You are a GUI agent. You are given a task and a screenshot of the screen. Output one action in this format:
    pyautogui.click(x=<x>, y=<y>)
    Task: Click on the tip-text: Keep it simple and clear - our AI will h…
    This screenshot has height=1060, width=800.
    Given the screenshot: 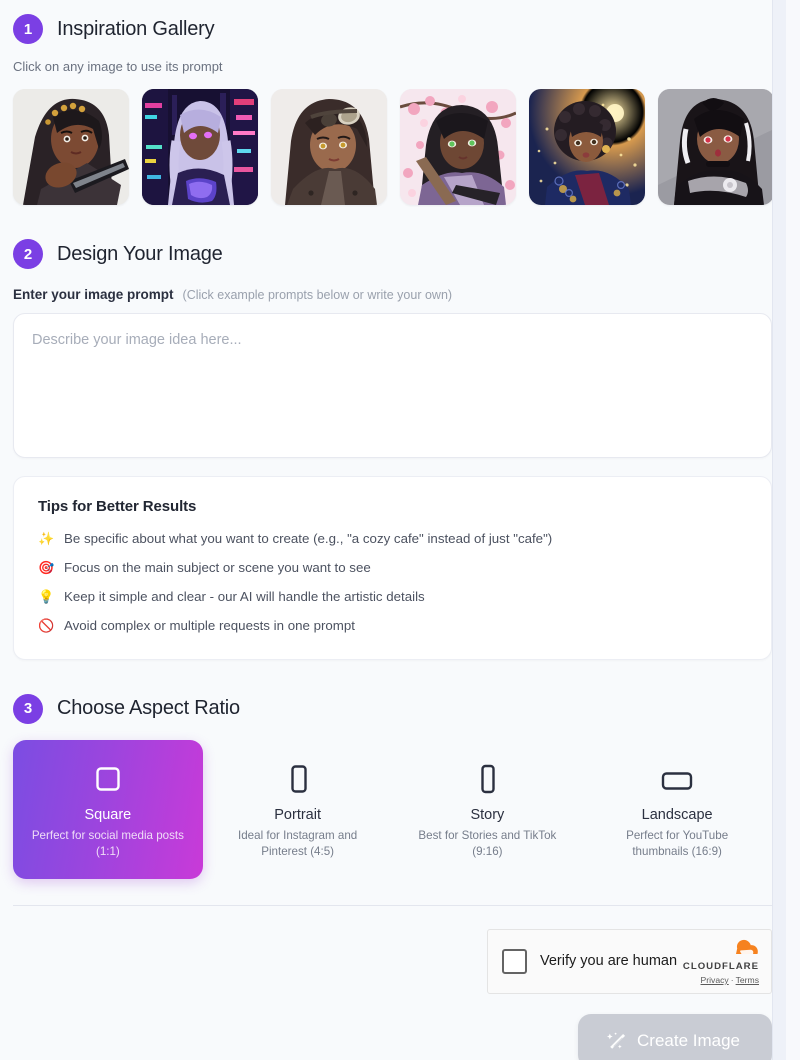 What is the action you would take?
    pyautogui.click(x=244, y=596)
    